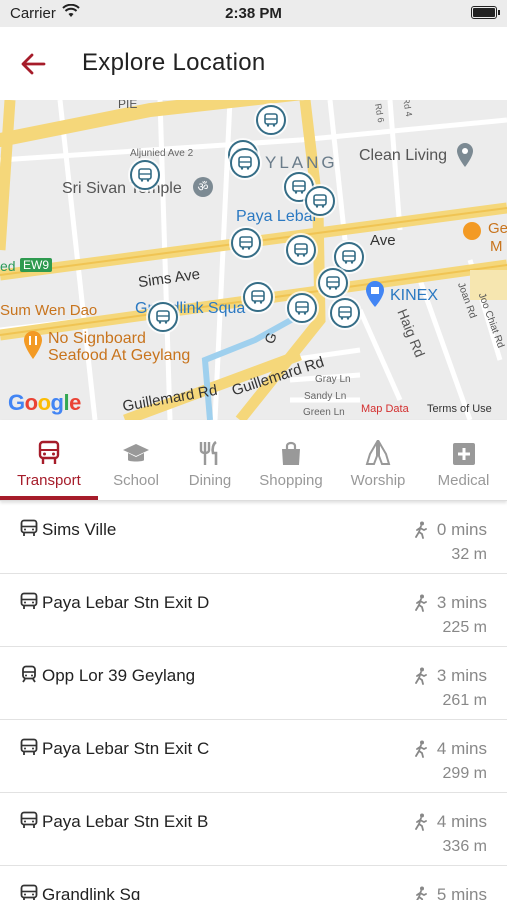 Image resolution: width=507 pixels, height=900 pixels. I want to click on map-label-aljunied: Aljunied Ave 2, so click(162, 153).